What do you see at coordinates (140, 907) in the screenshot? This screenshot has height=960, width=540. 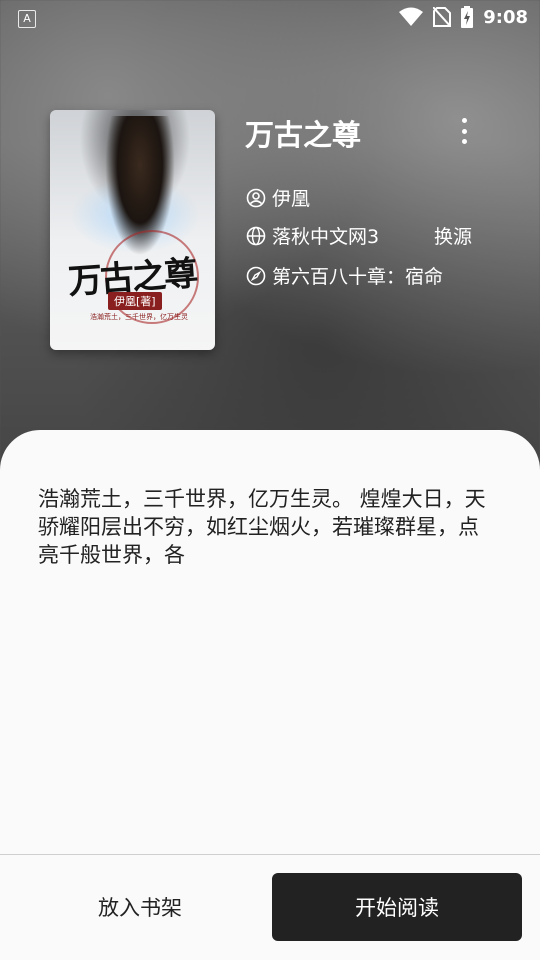 I see `add-to-shelf-button: 放入书架` at bounding box center [140, 907].